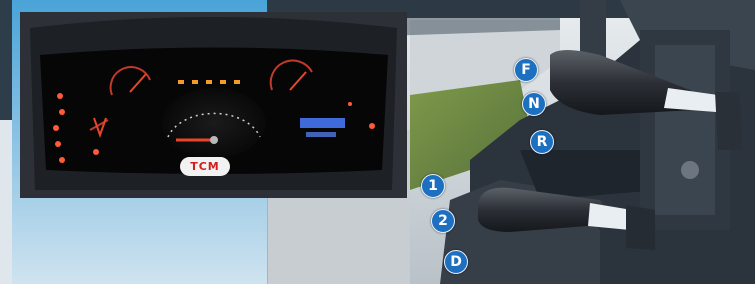  I want to click on position-badge-forward: F, so click(526, 70).